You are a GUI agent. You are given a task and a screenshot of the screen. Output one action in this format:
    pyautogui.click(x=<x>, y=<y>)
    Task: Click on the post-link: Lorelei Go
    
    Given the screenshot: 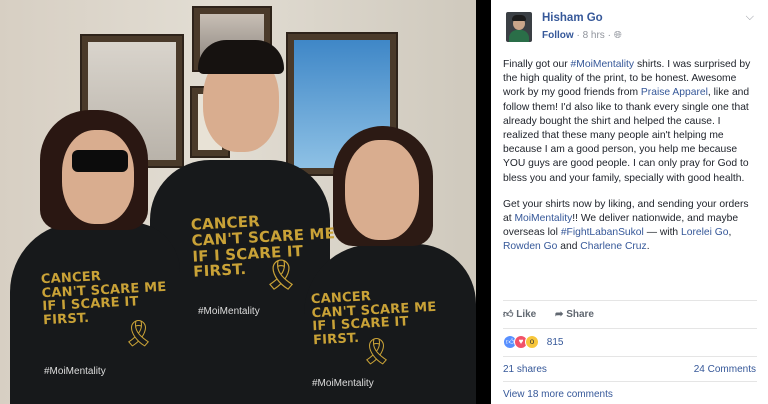 What is the action you would take?
    pyautogui.click(x=705, y=232)
    